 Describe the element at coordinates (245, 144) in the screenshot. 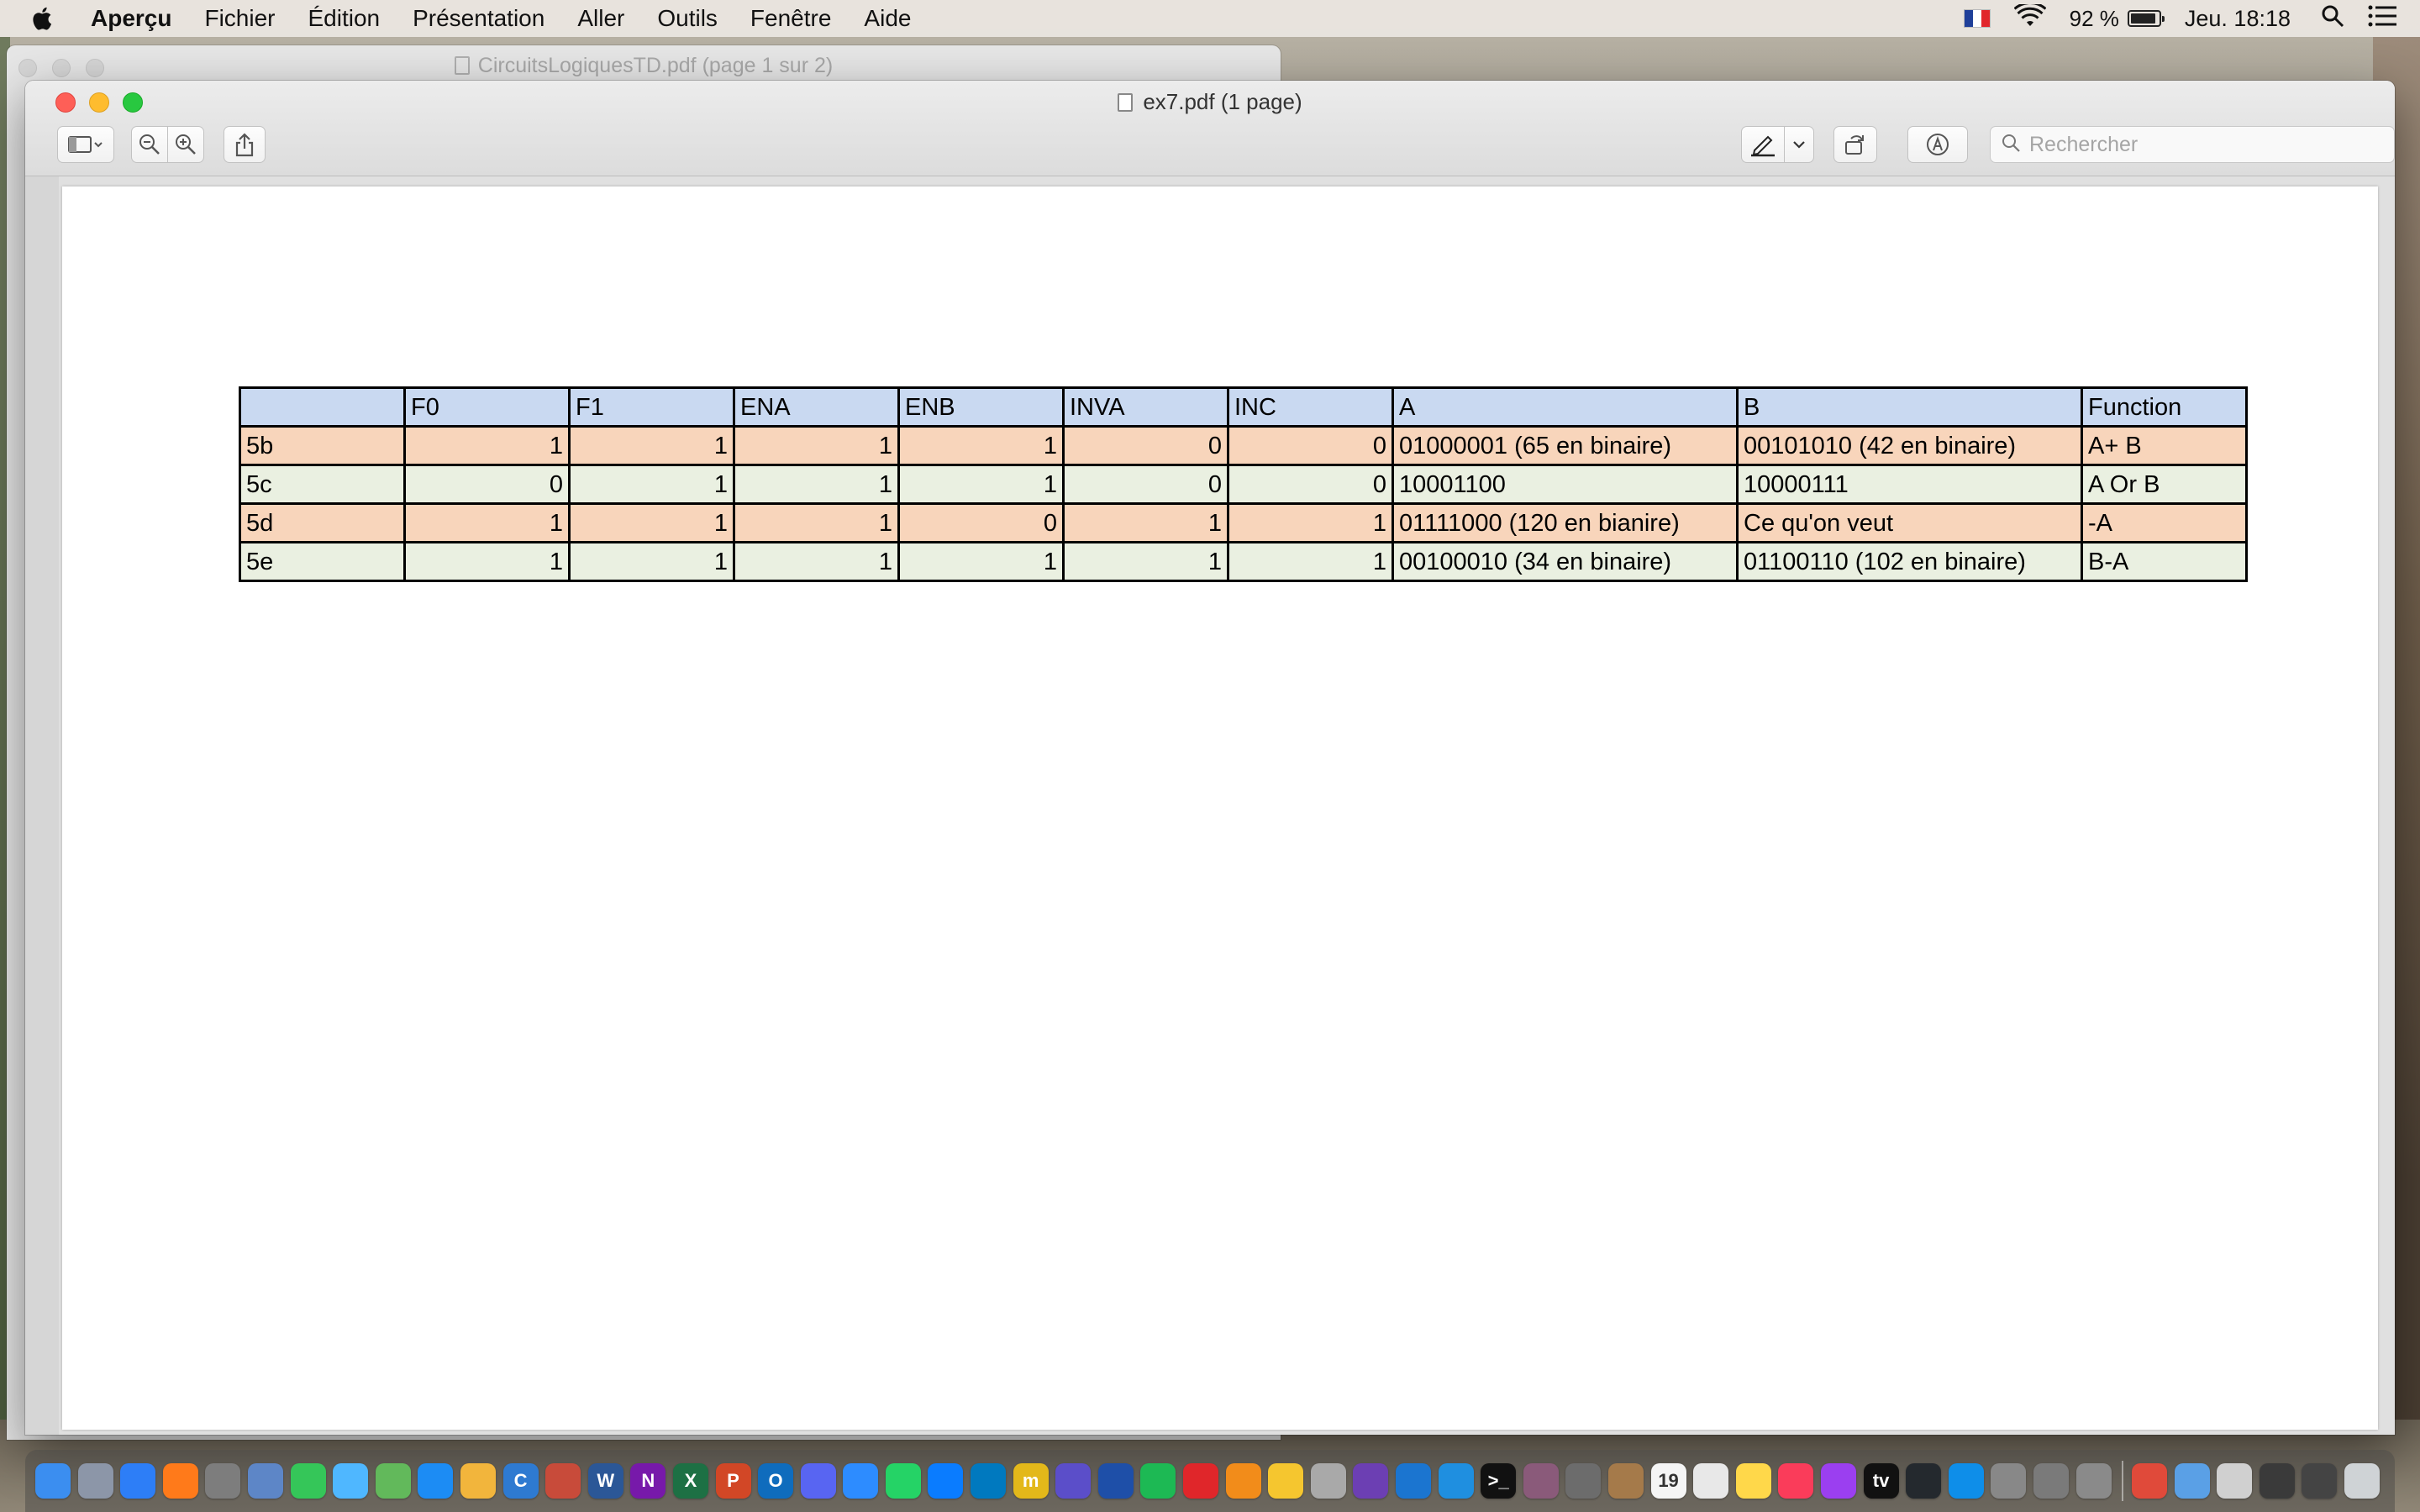

I see `share-button` at that location.